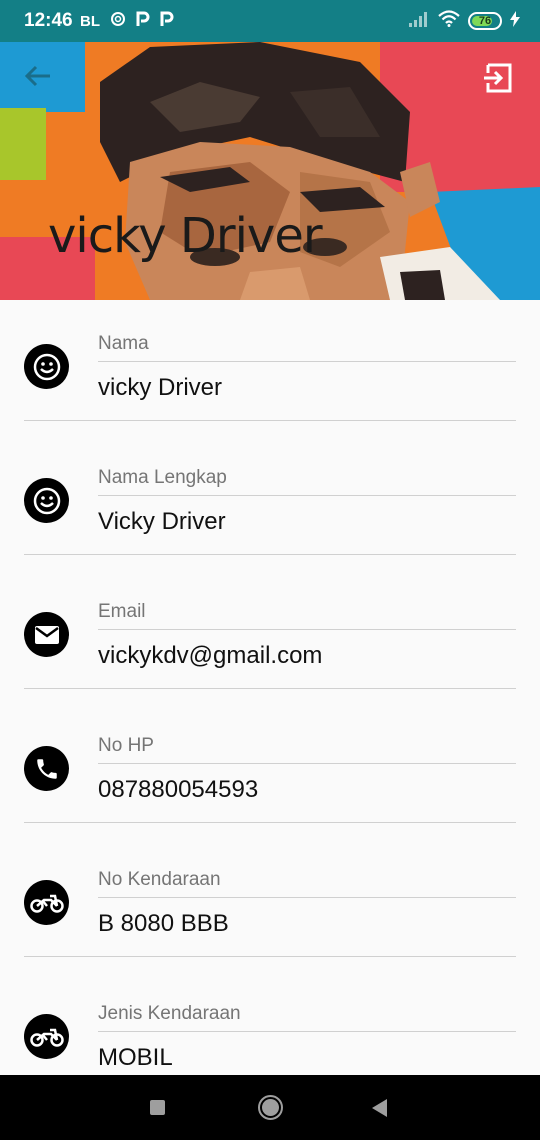  I want to click on arrow-left-icon, so click(37, 76).